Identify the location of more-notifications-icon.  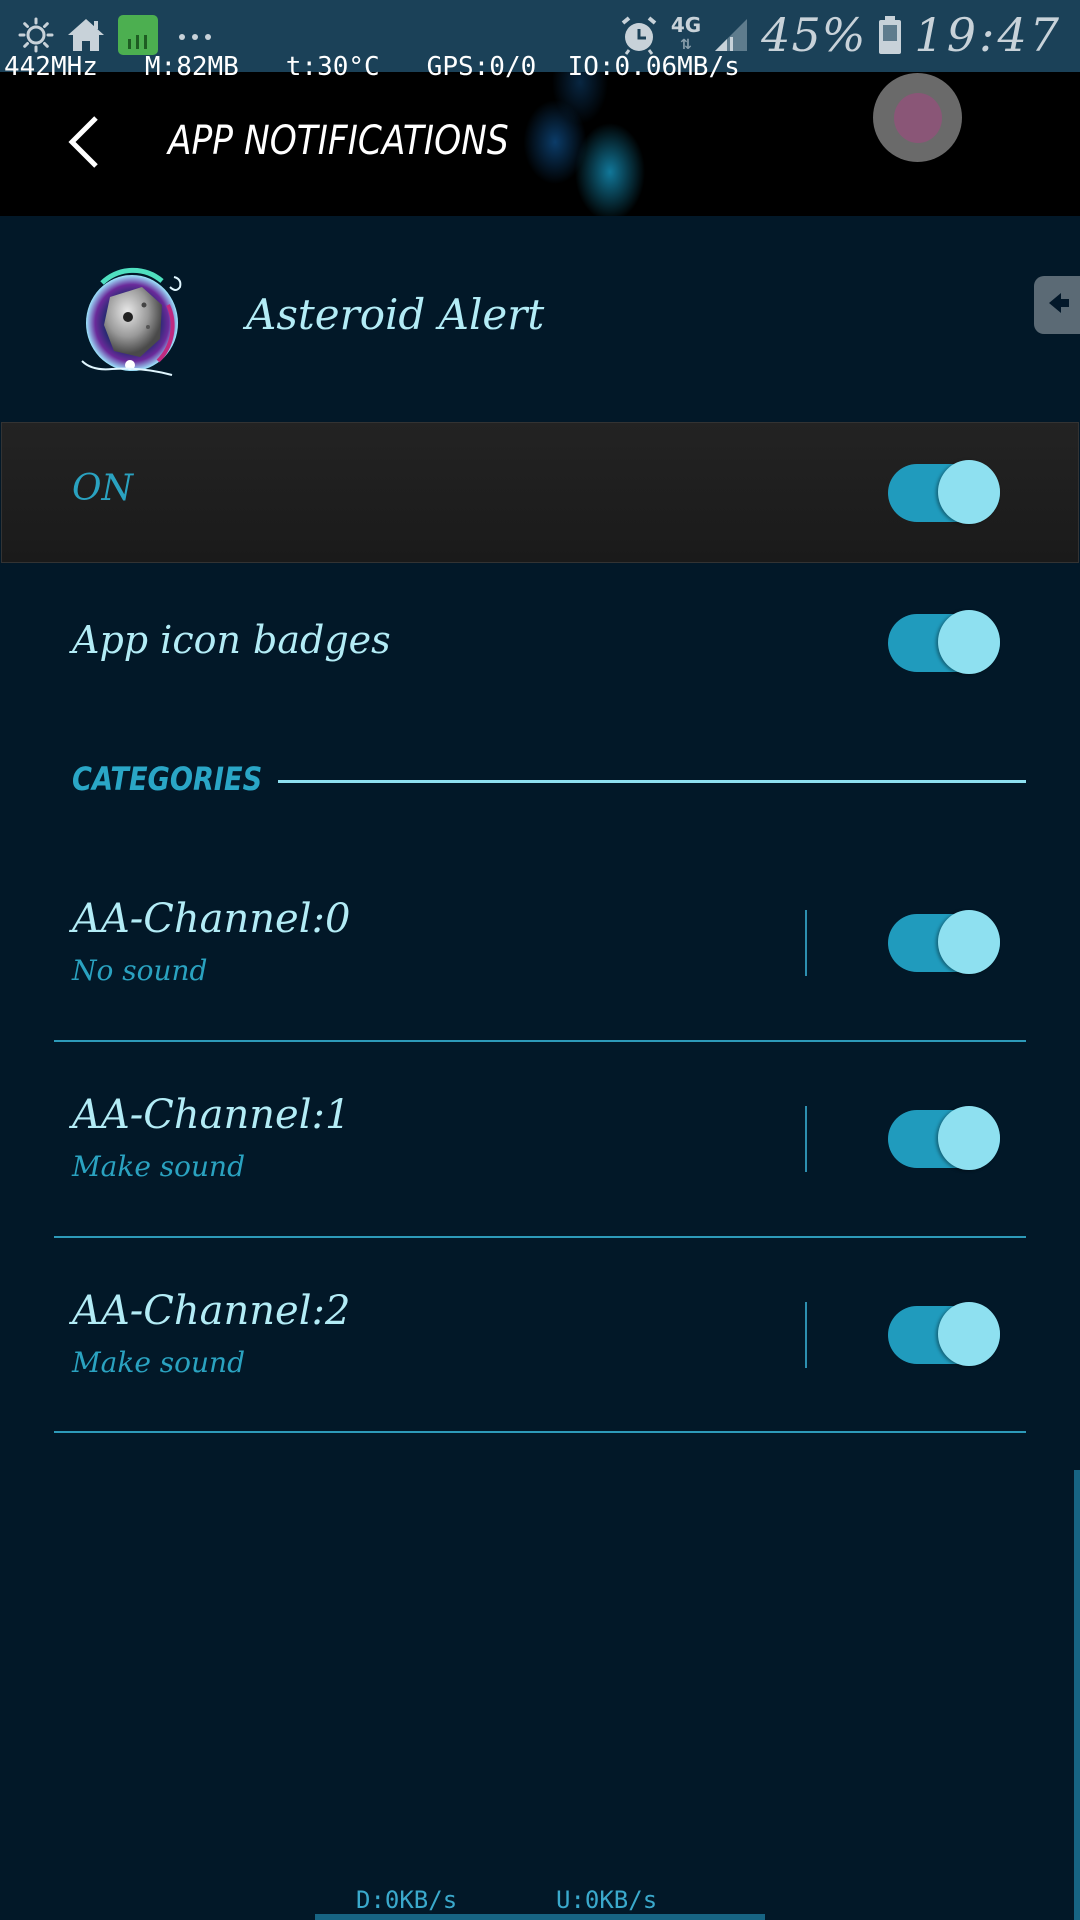
(195, 35).